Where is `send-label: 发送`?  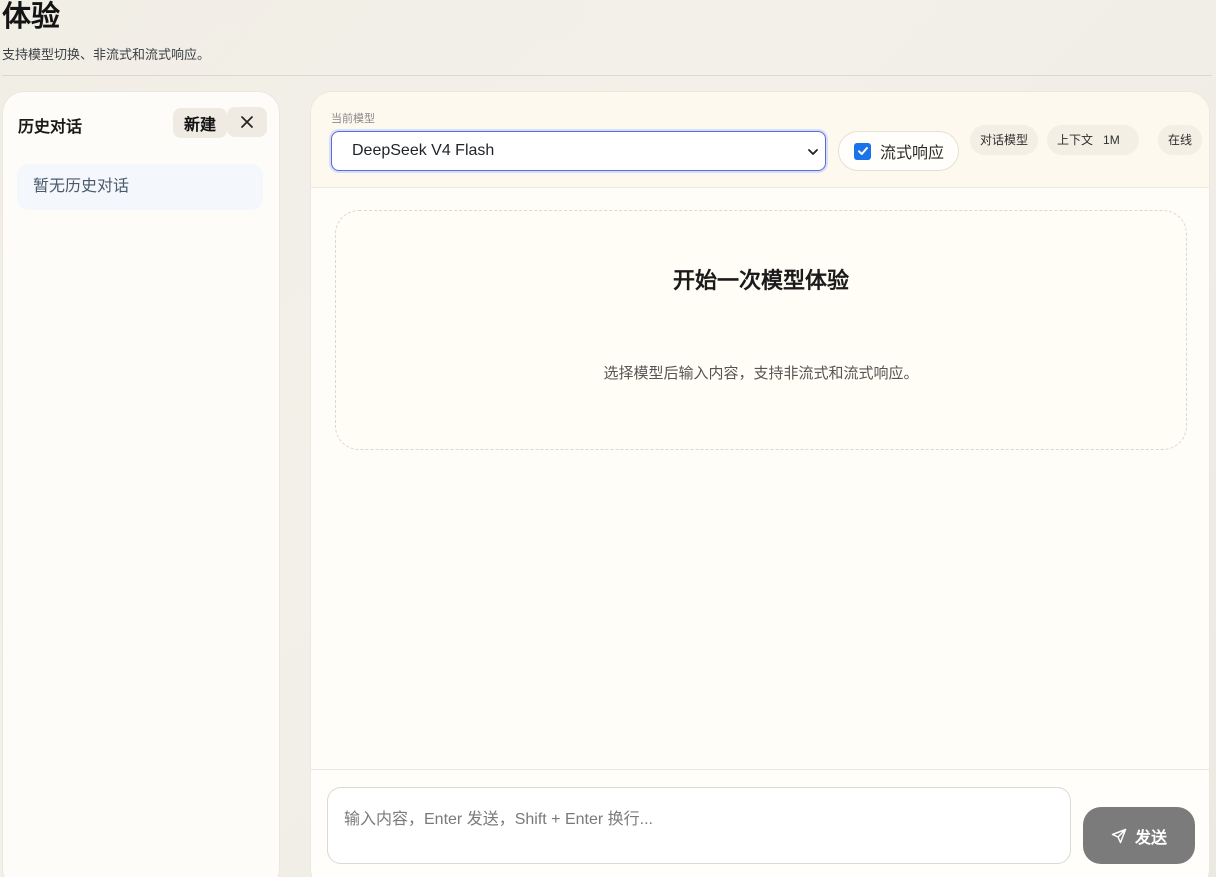
send-label: 发送 is located at coordinates (1150, 838).